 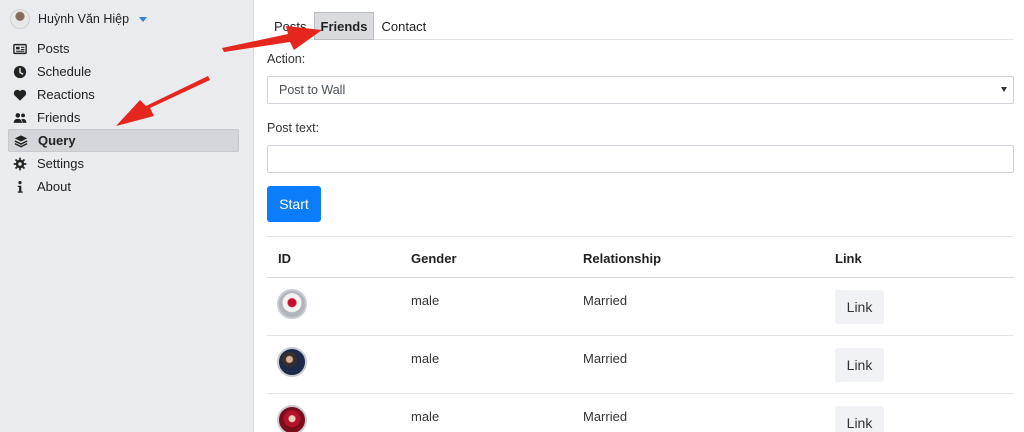 I want to click on sidebar-item-query: Query, so click(x=123, y=140).